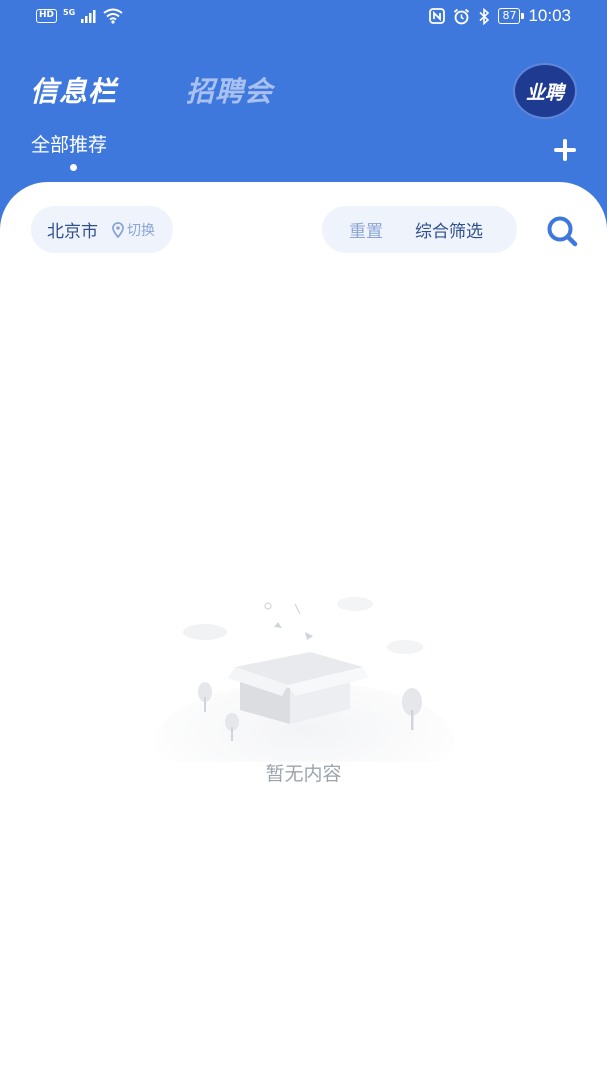 This screenshot has width=607, height=1080. I want to click on nfc-icon, so click(437, 16).